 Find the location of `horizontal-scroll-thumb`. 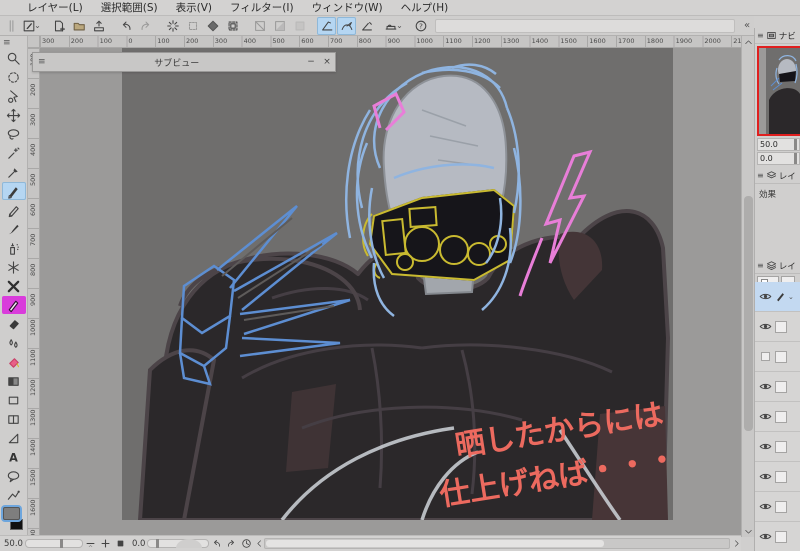

horizontal-scroll-thumb is located at coordinates (435, 543).